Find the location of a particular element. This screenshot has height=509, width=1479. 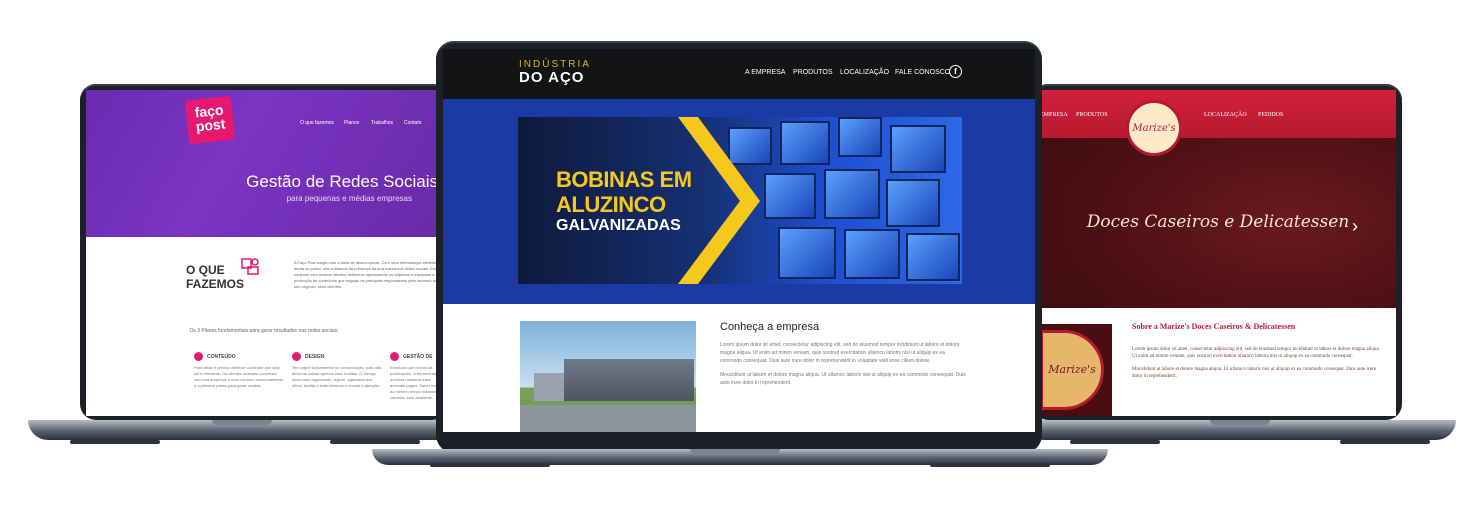

nav-item-trabalhos: Trabalhos is located at coordinates (382, 123).